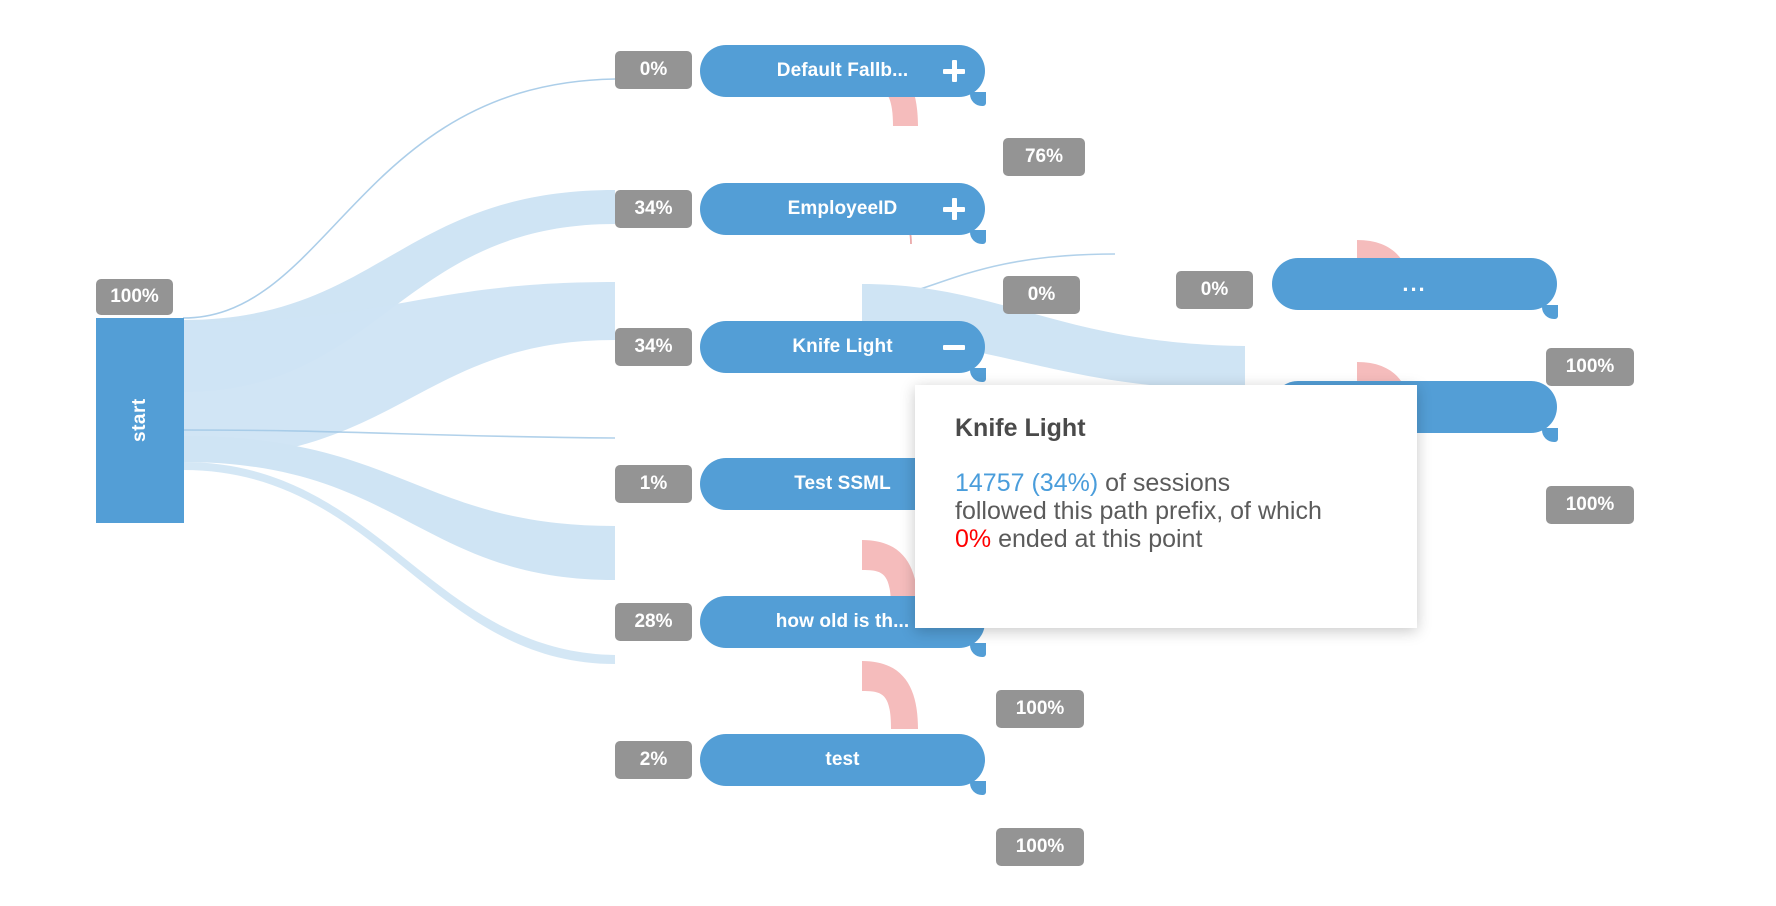  What do you see at coordinates (1040, 709) in the screenshot?
I see `badge-dropoff-how-old: 100%` at bounding box center [1040, 709].